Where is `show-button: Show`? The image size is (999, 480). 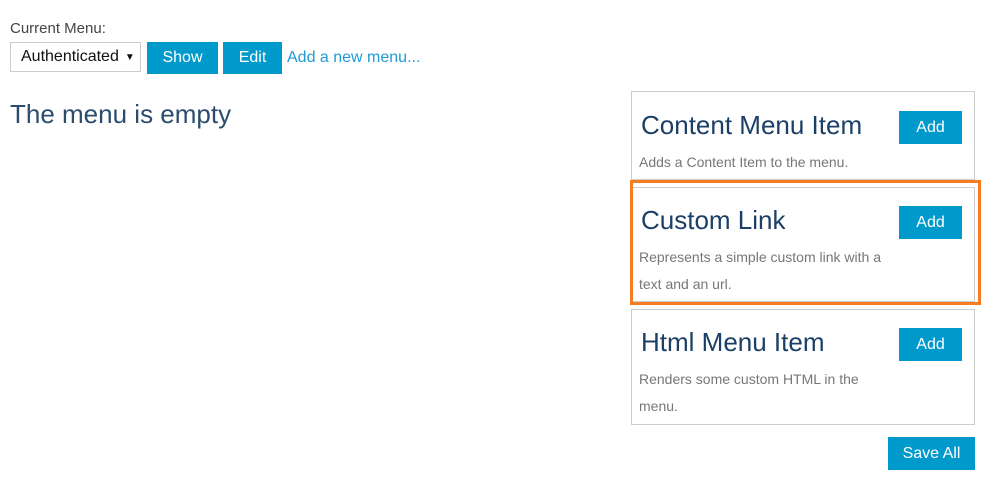
show-button: Show is located at coordinates (182, 58).